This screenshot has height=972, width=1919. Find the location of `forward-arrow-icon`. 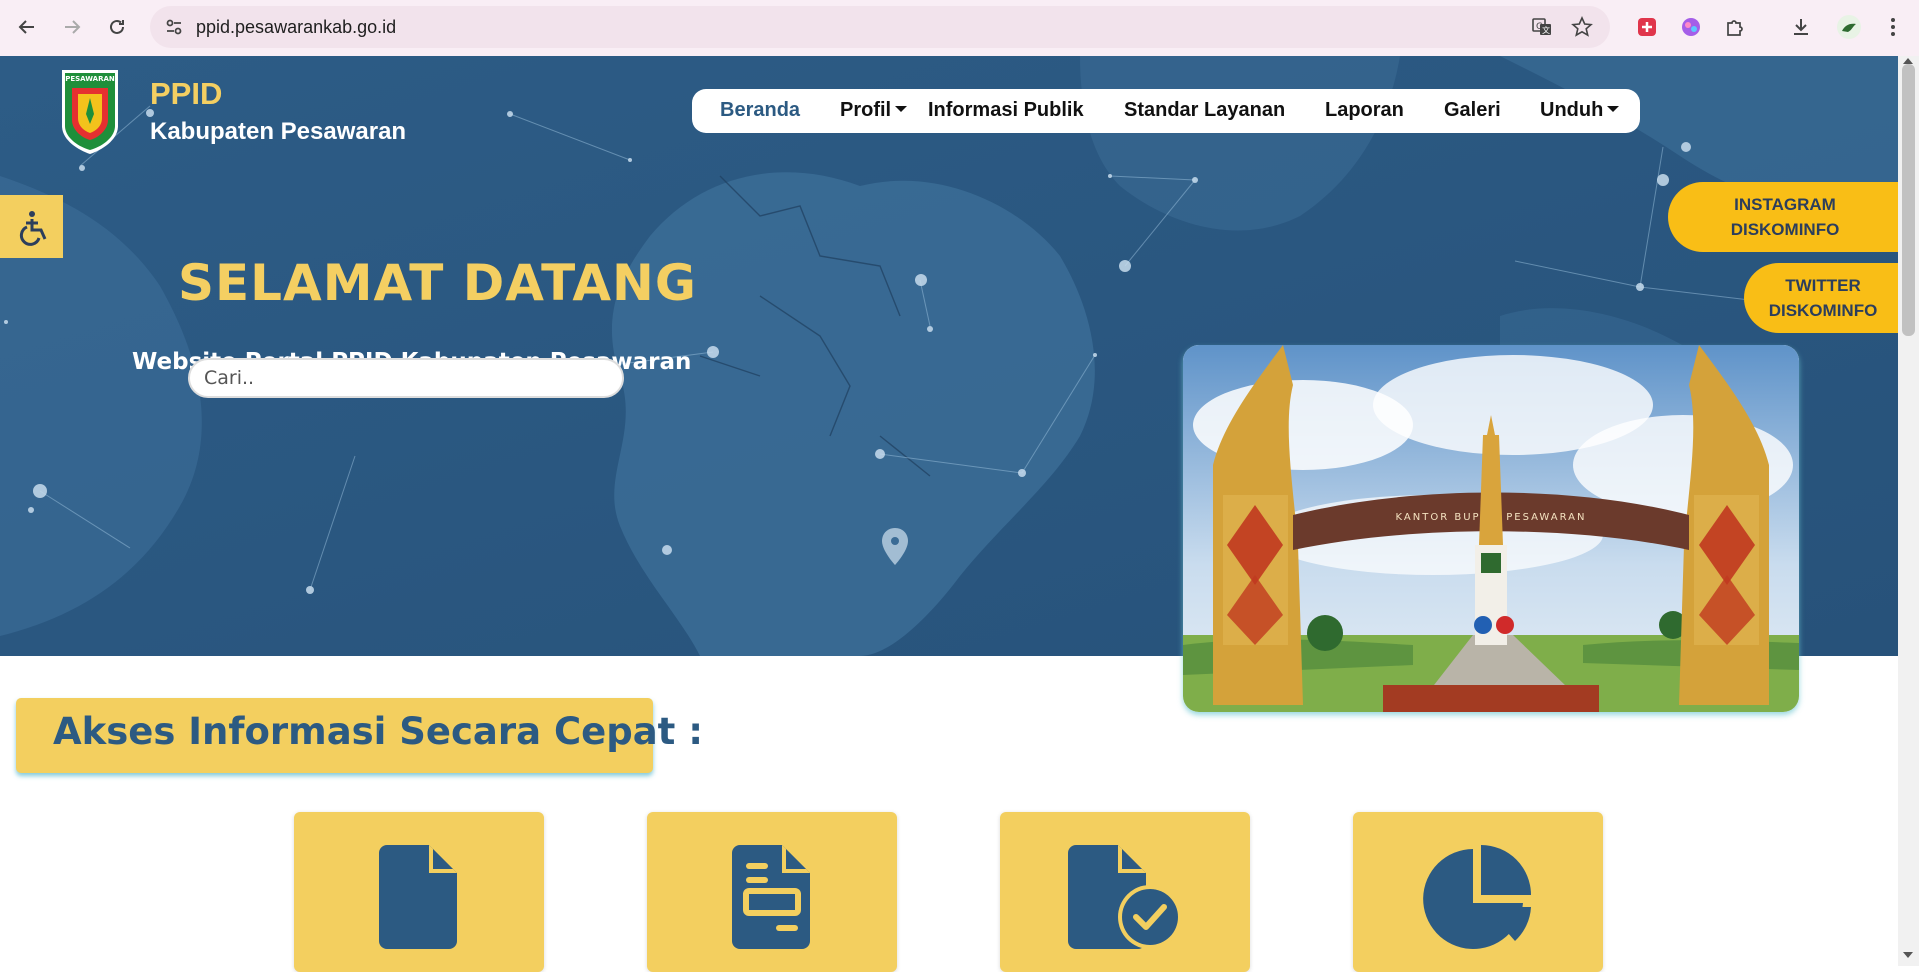

forward-arrow-icon is located at coordinates (73, 27).